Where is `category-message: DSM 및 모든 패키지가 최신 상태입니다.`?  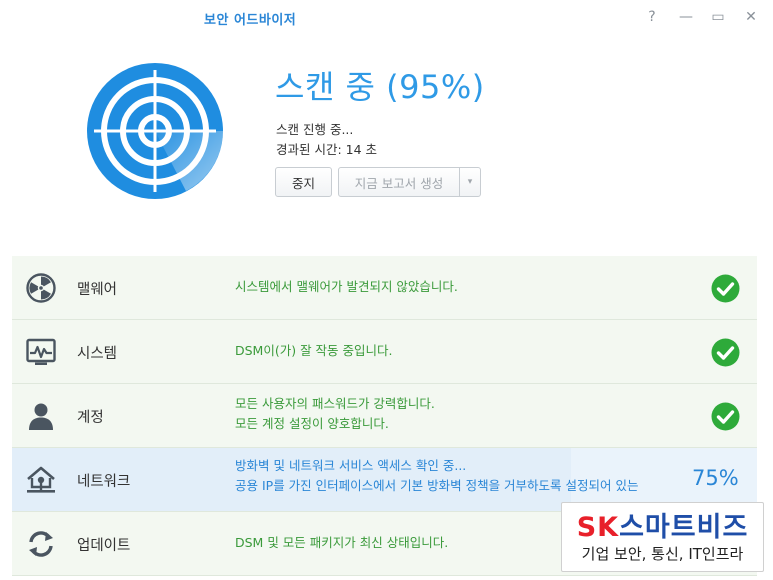
category-message: DSM 및 모든 패키지가 최신 상태입니다. is located at coordinates (342, 542).